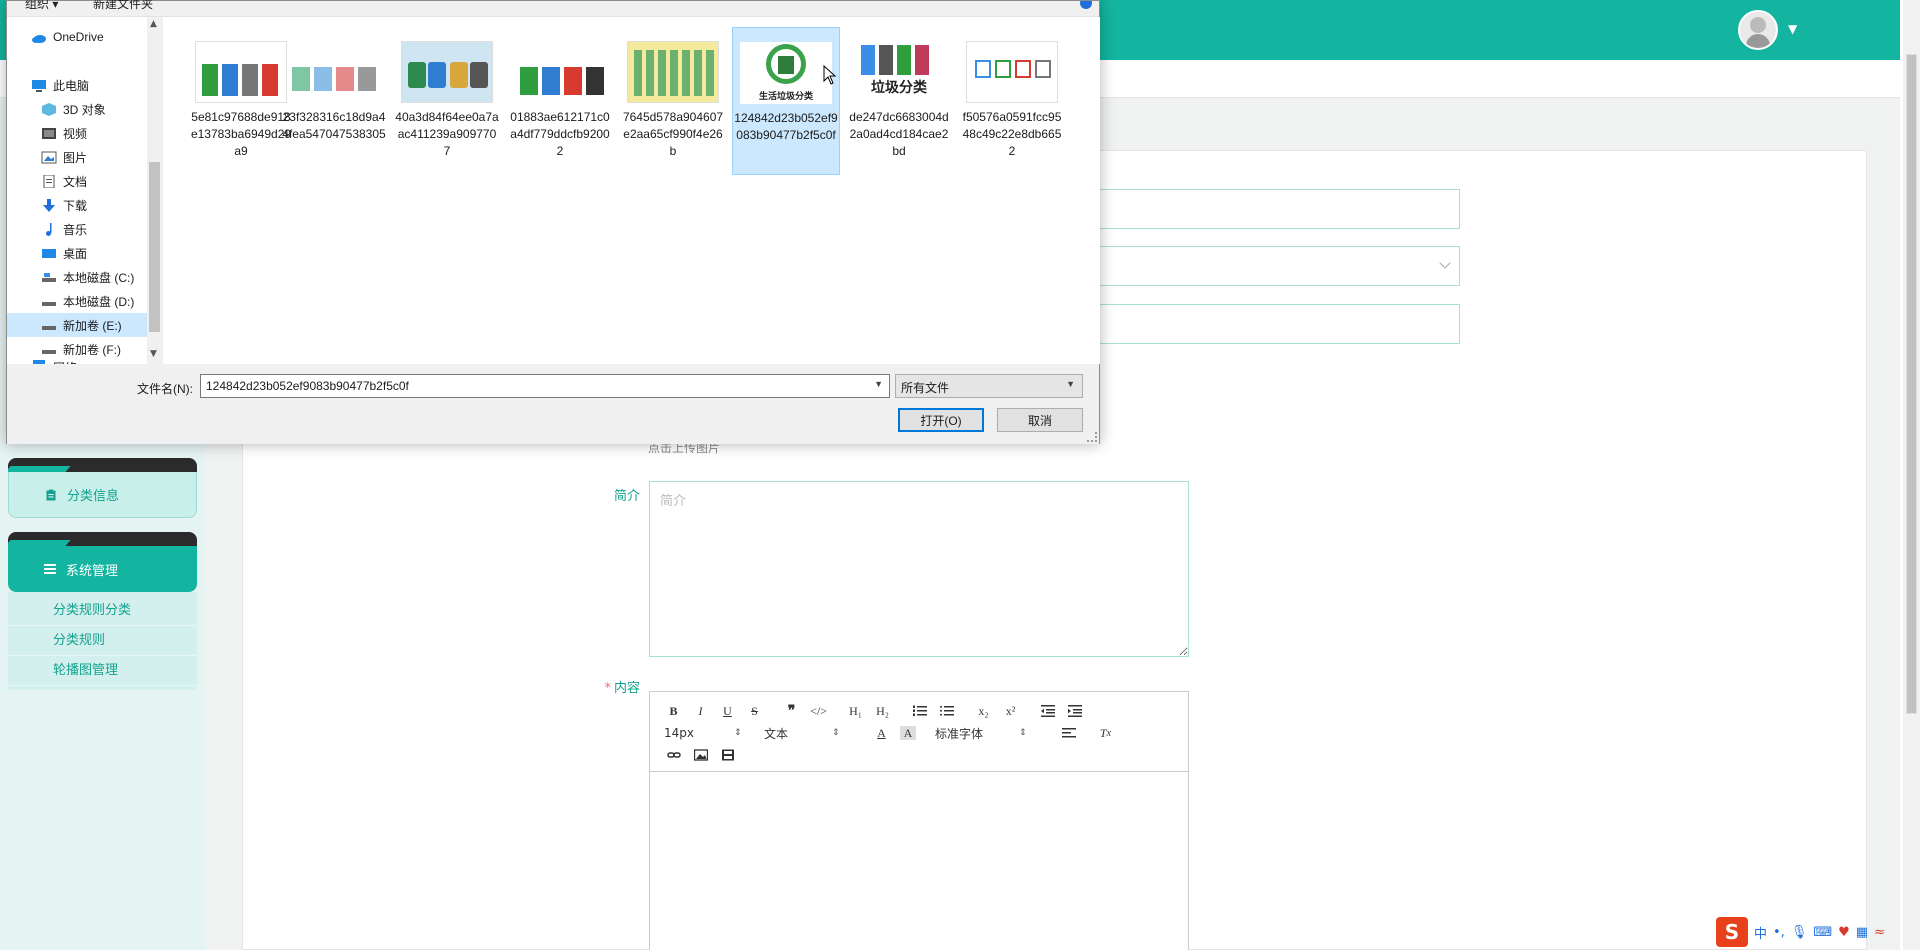  What do you see at coordinates (1732, 932) in the screenshot?
I see `sogou-logo-icon: S` at bounding box center [1732, 932].